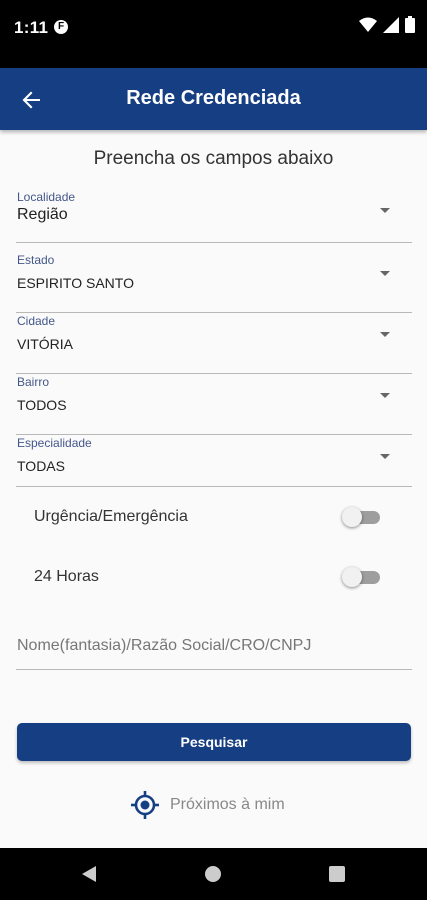 The image size is (427, 900). Describe the element at coordinates (33, 382) in the screenshot. I see `field-label: Bairro` at that location.